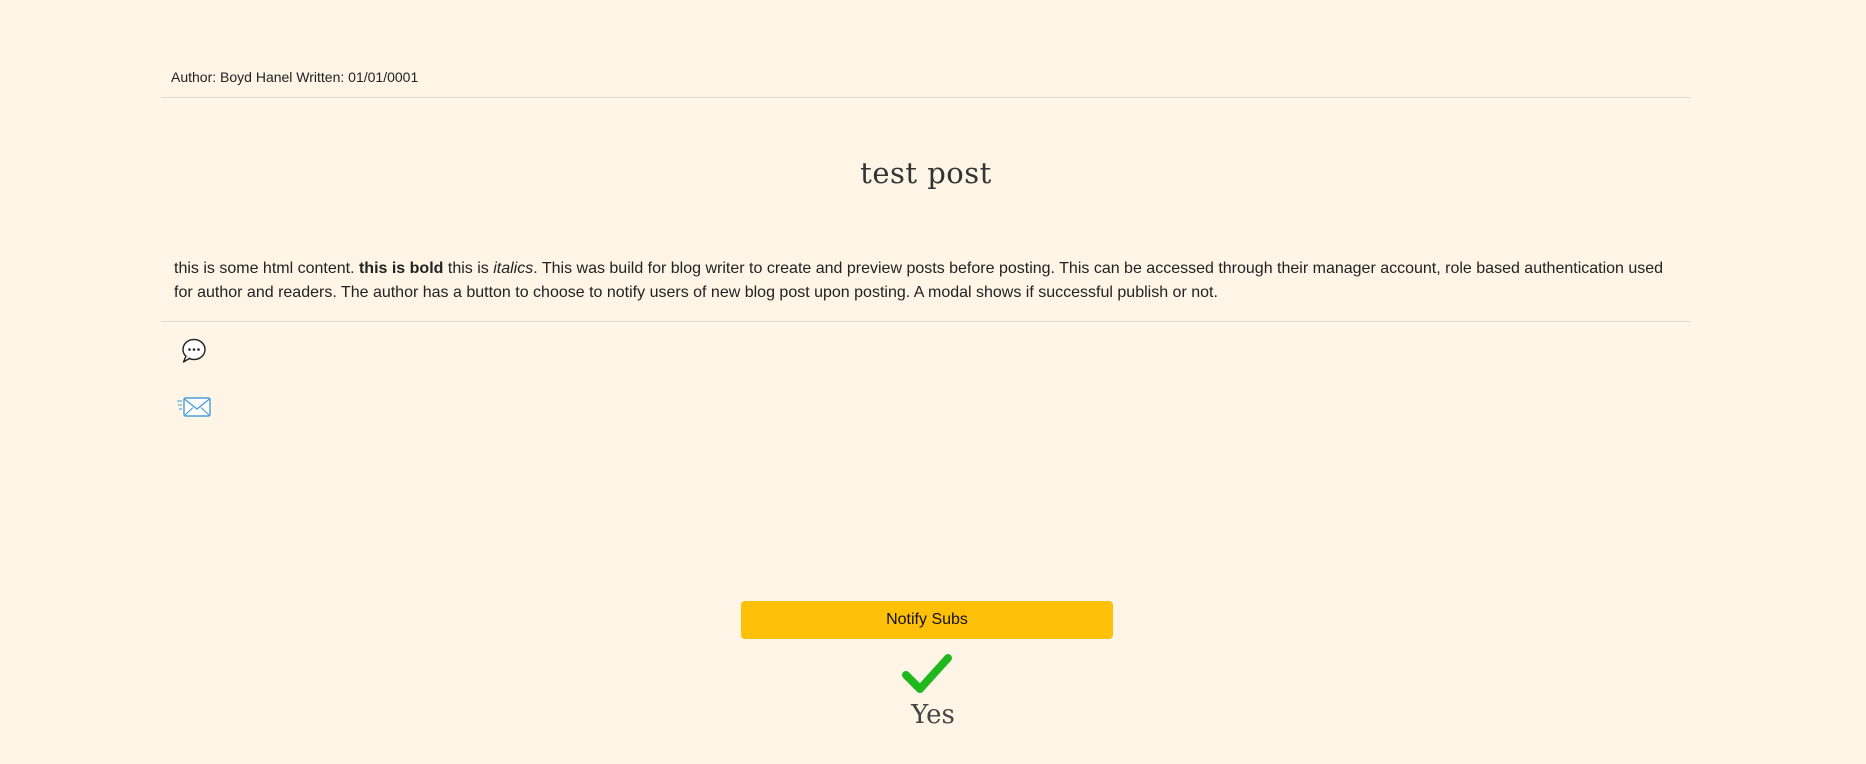  I want to click on comment-bubble-icon, so click(194, 350).